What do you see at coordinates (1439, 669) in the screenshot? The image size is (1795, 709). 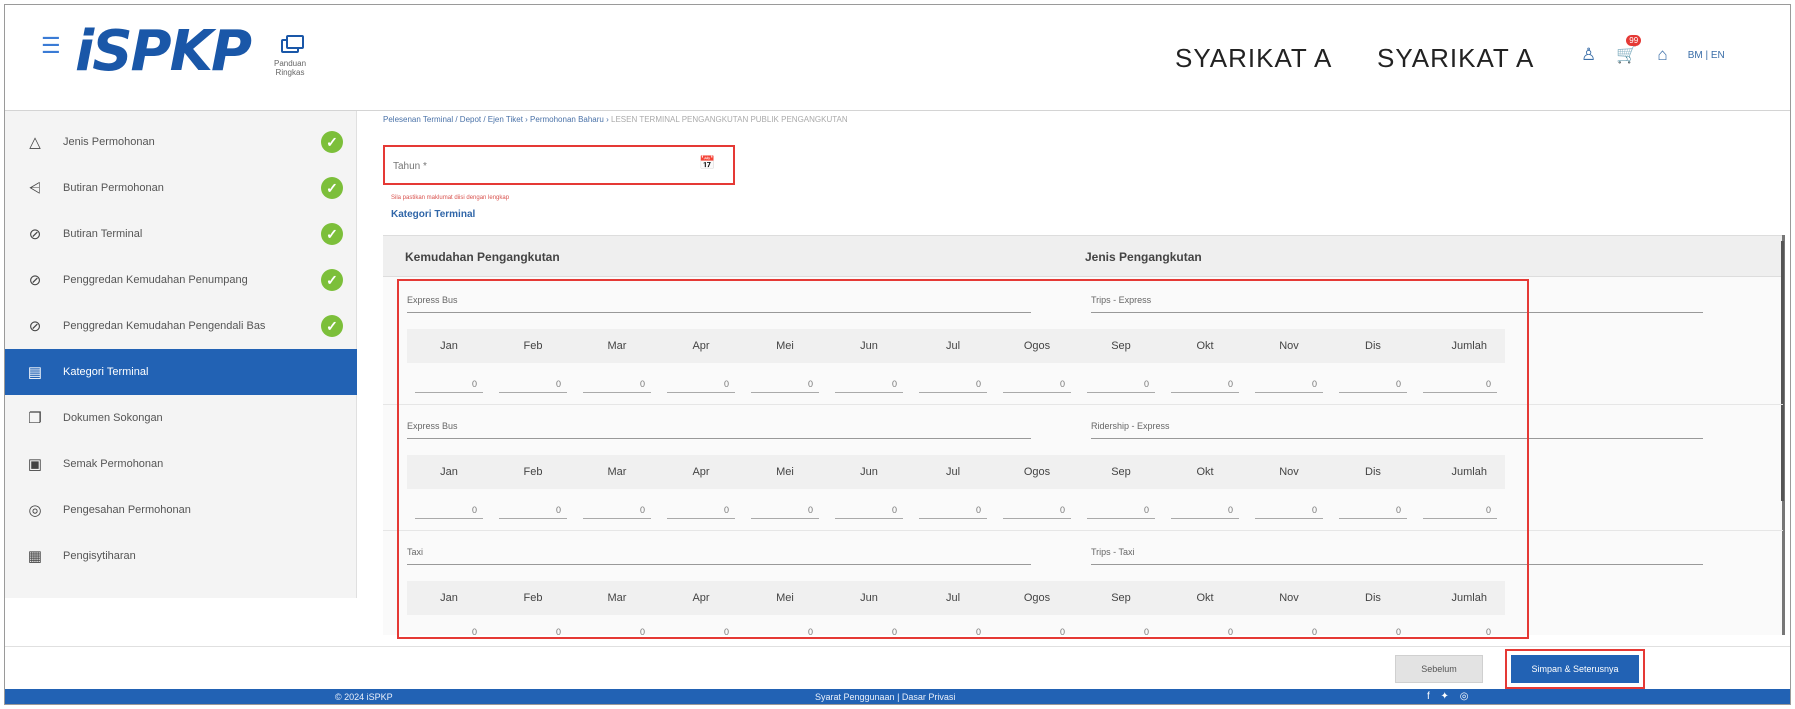 I see `previous-button: Sebelum` at bounding box center [1439, 669].